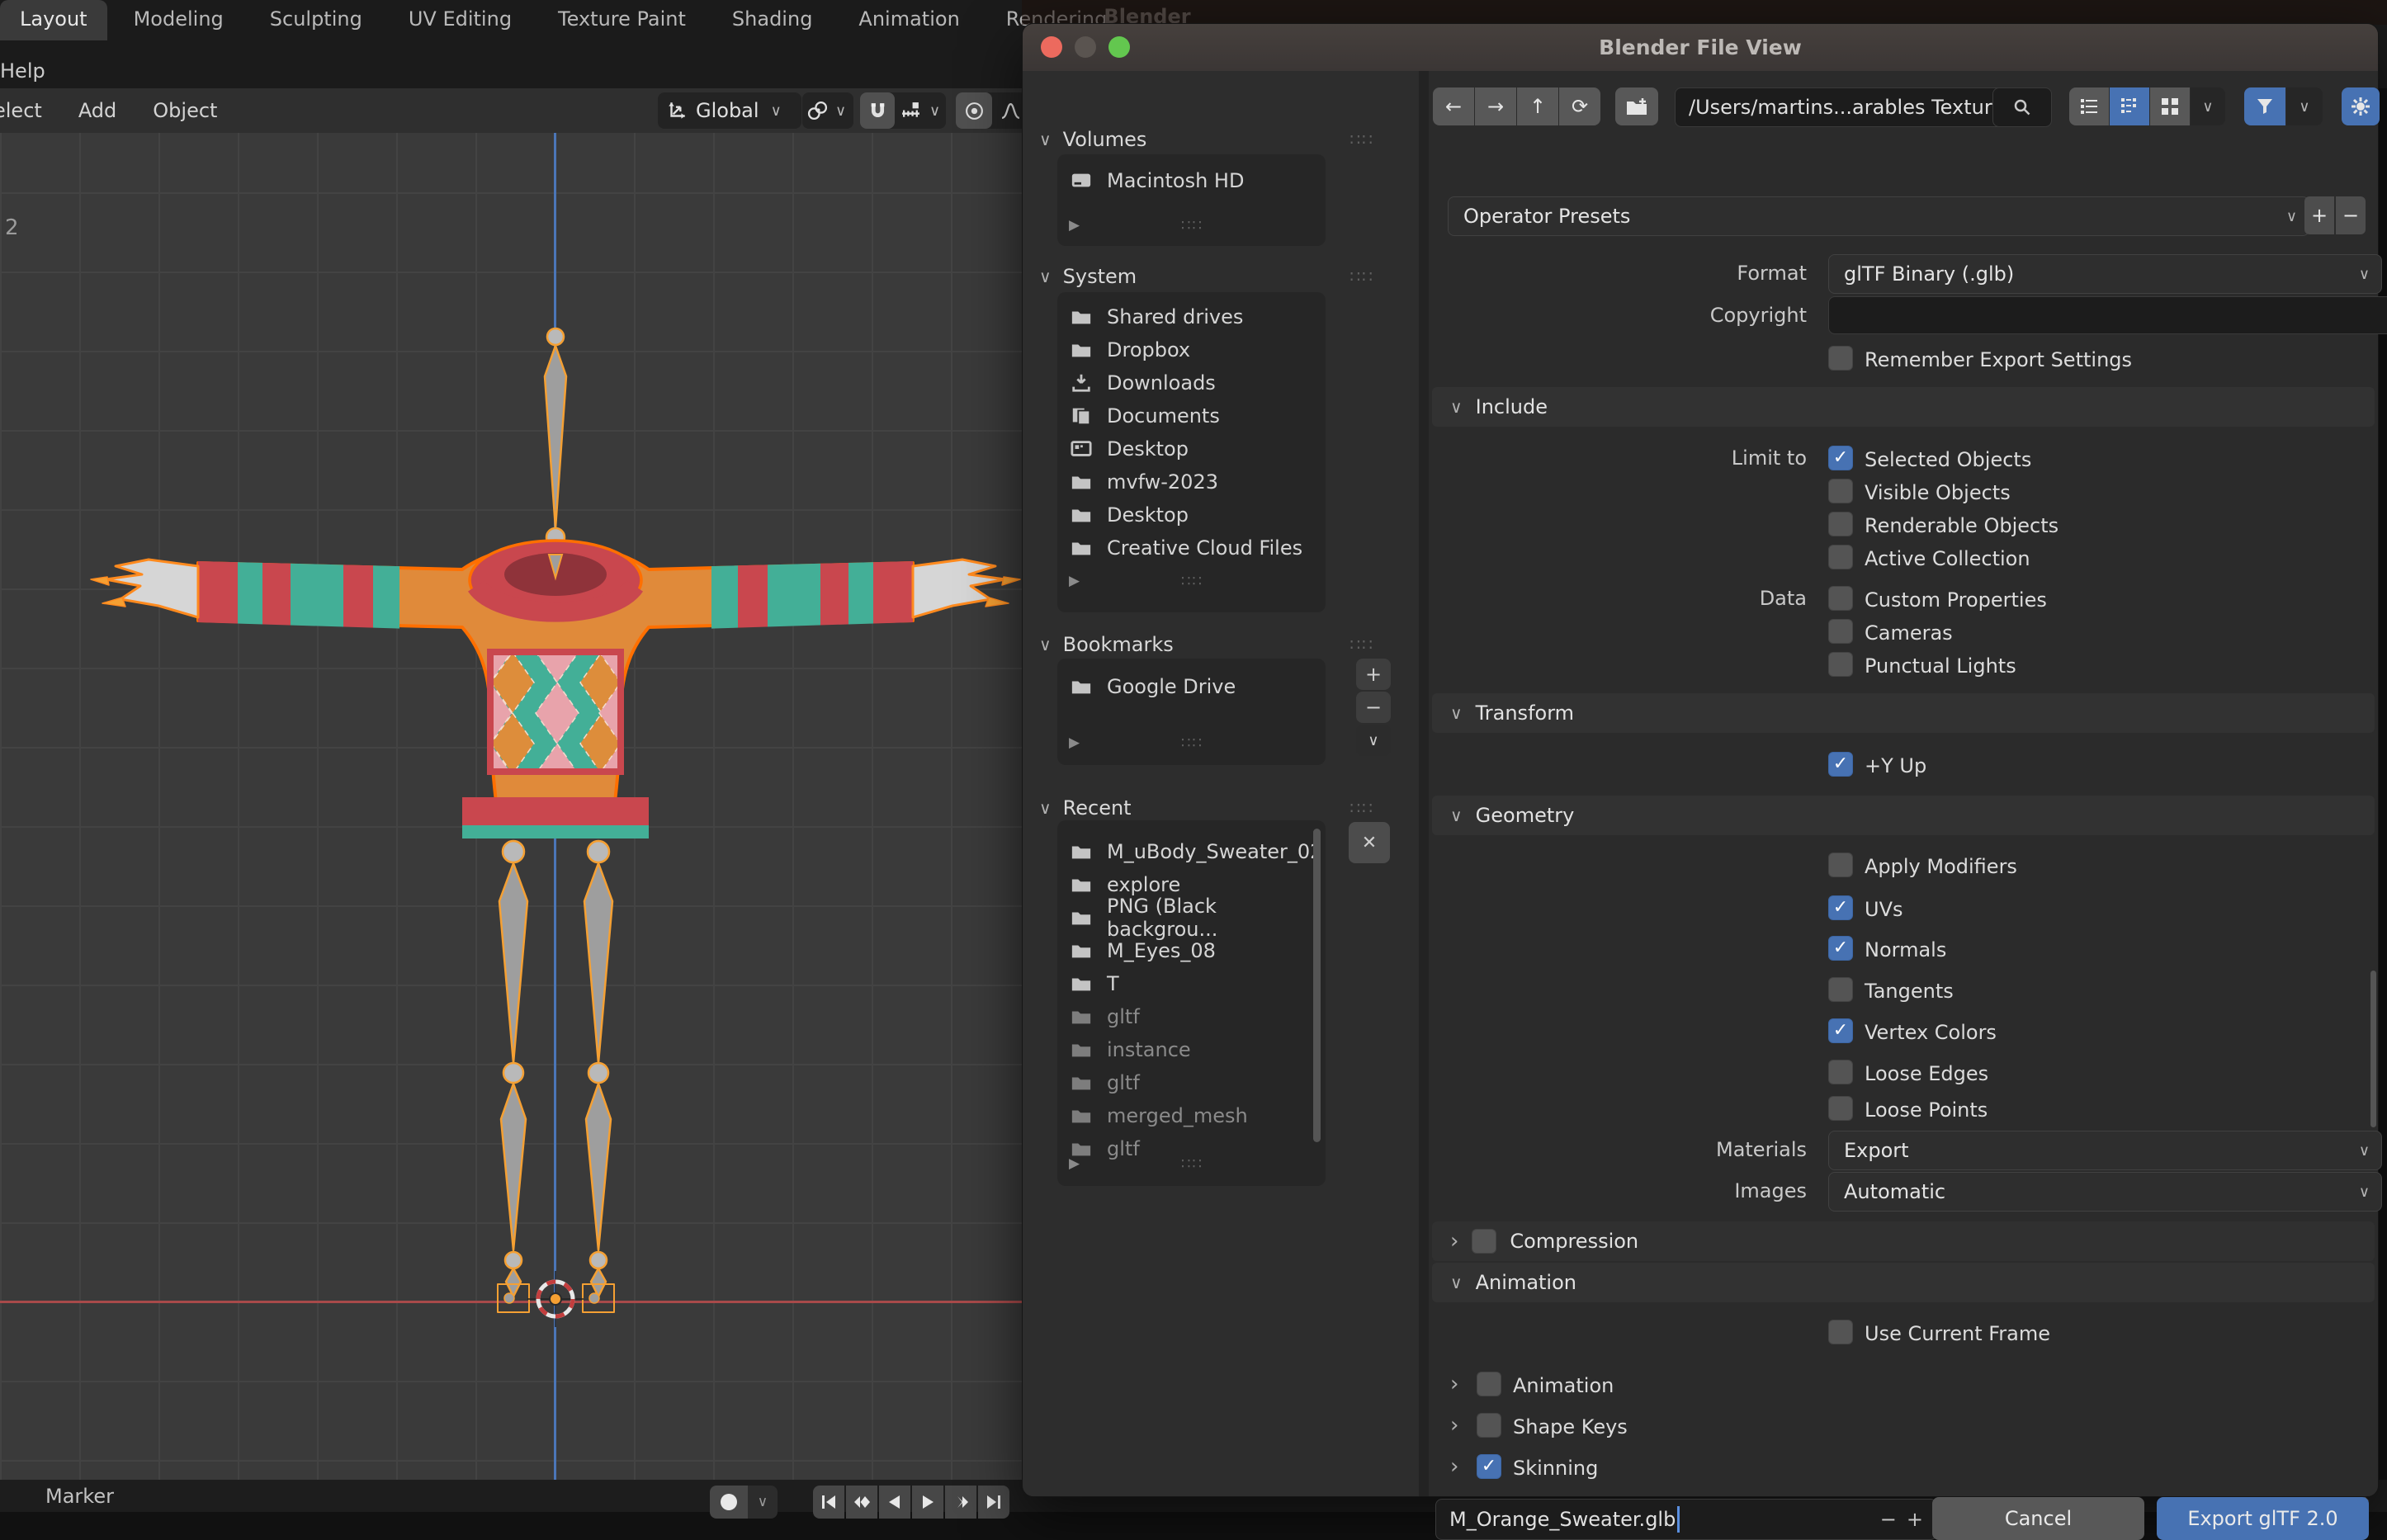 This screenshot has height=1540, width=2387. Describe the element at coordinates (1840, 865) in the screenshot. I see `apply-modifiers-checkbox: ✓` at that location.